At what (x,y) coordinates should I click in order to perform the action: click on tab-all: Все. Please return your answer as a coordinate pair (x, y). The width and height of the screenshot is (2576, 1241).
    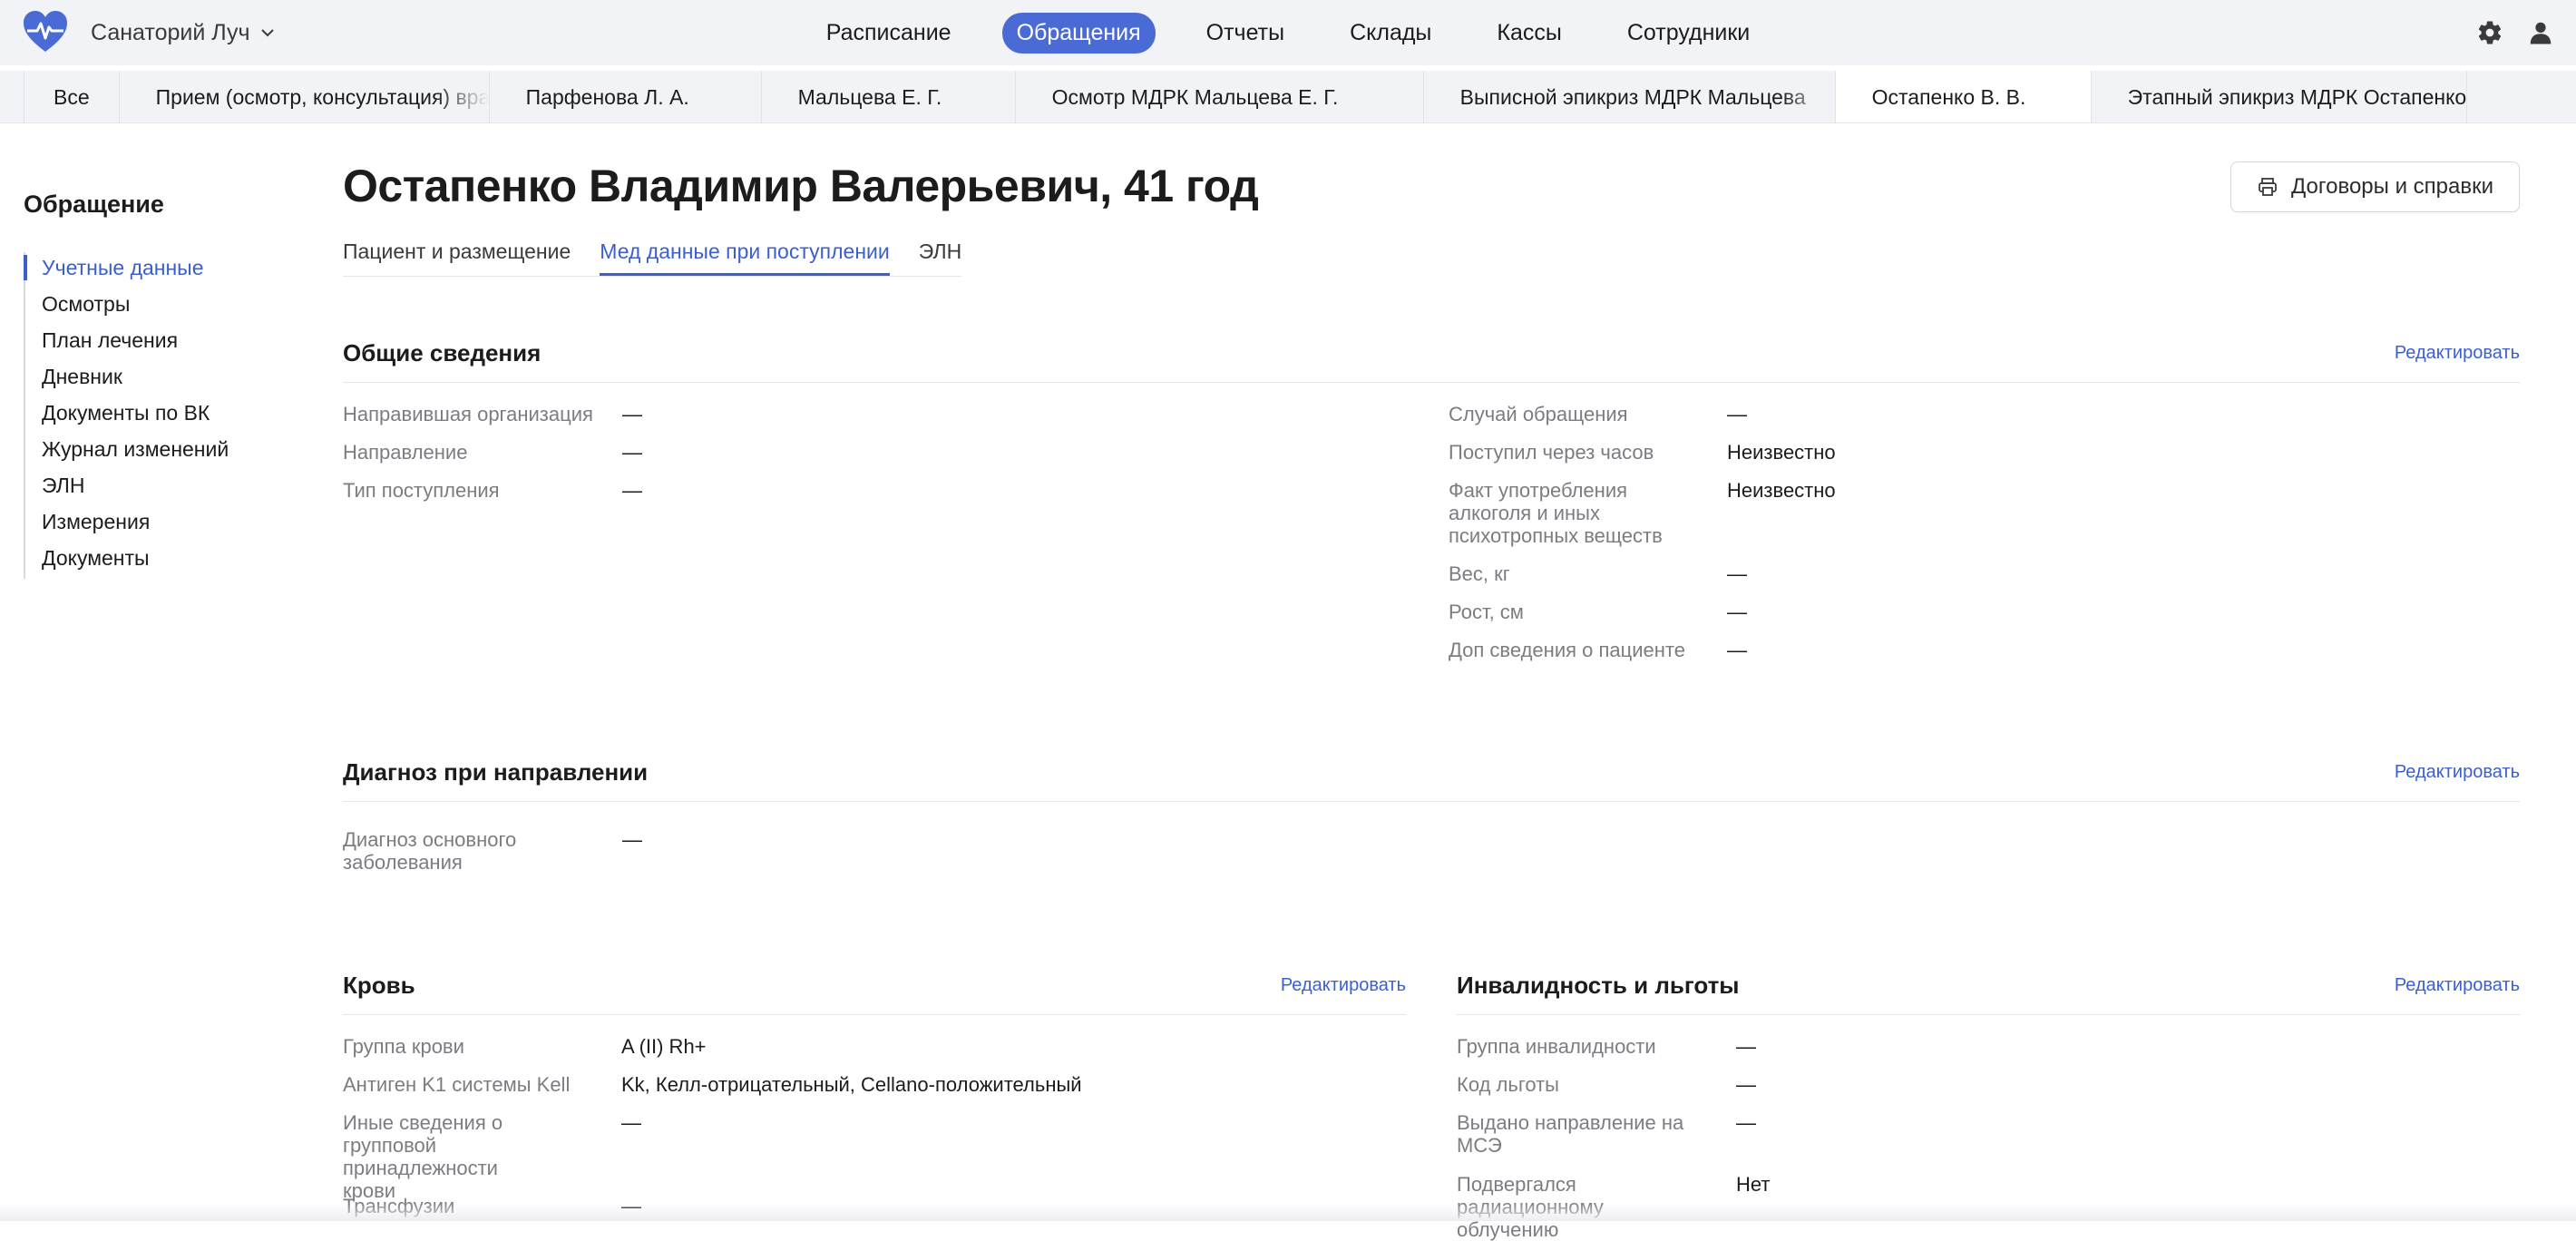
    Looking at the image, I should click on (72, 96).